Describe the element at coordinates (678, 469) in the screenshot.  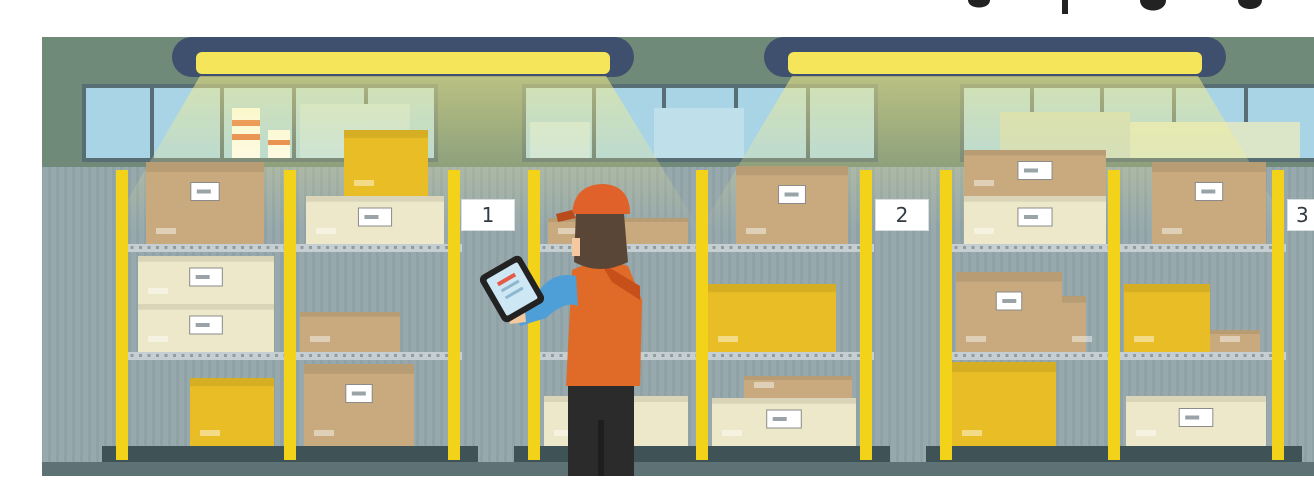
I see `floor` at that location.